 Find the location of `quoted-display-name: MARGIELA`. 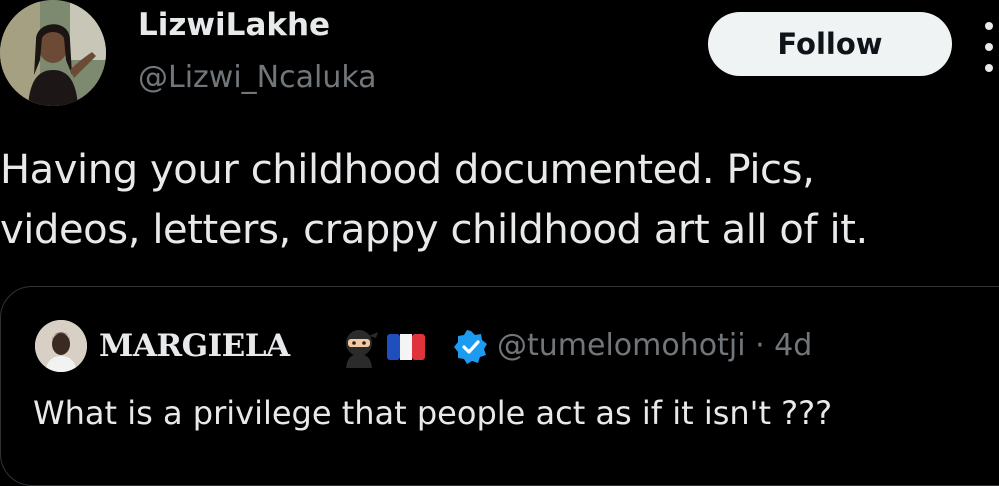

quoted-display-name: MARGIELA is located at coordinates (194, 346).